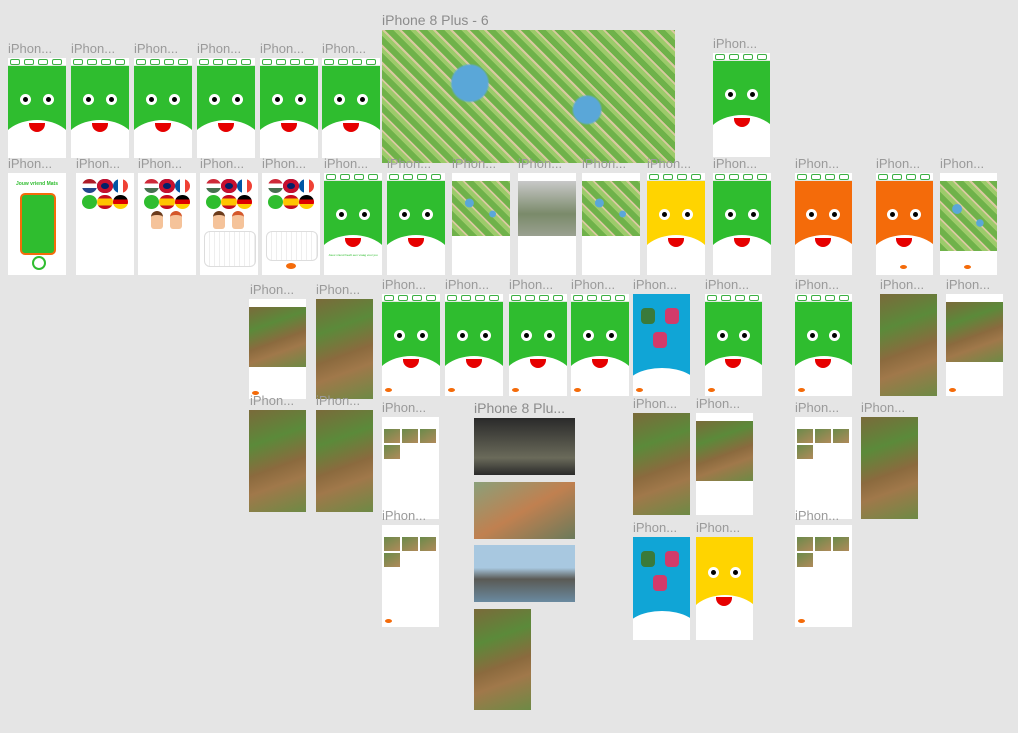 The image size is (1018, 733). I want to click on zoo-map-image, so click(528, 96).